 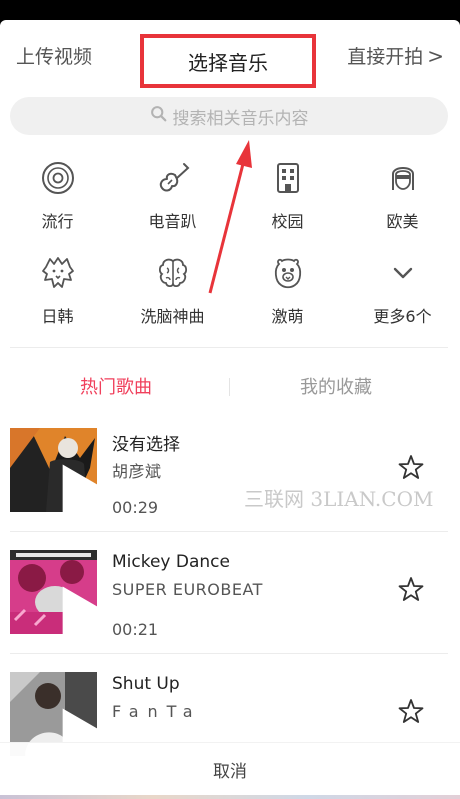 I want to click on category-label: 日韩, so click(x=57, y=316).